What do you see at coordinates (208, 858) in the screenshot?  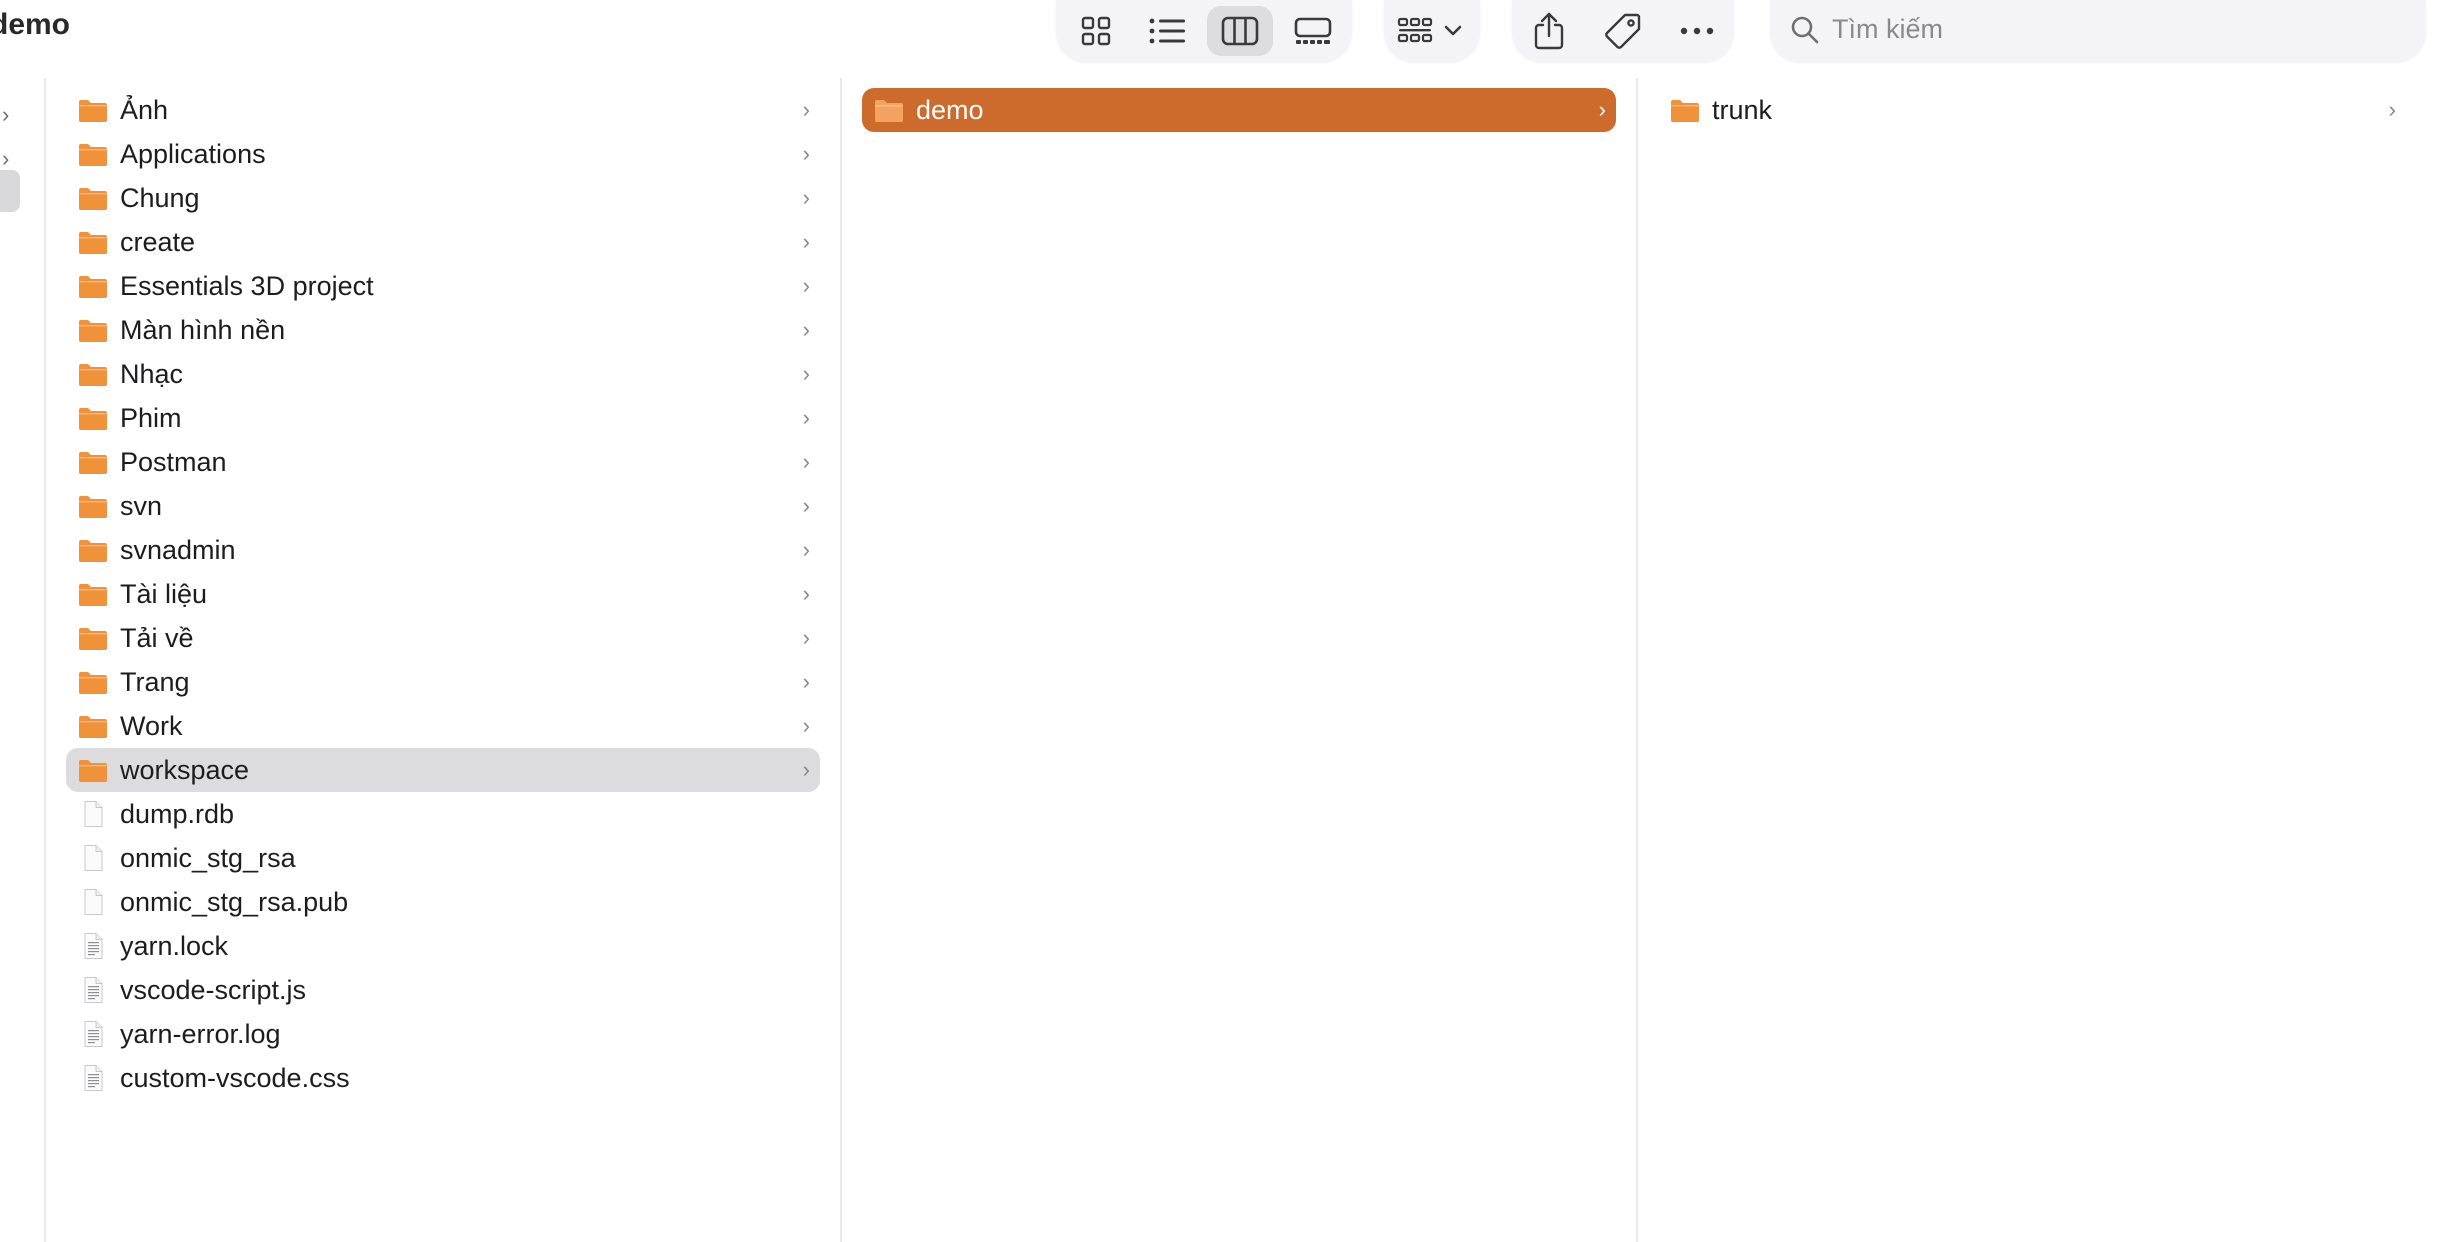 I see `item-label: onmic_stg_rsa` at bounding box center [208, 858].